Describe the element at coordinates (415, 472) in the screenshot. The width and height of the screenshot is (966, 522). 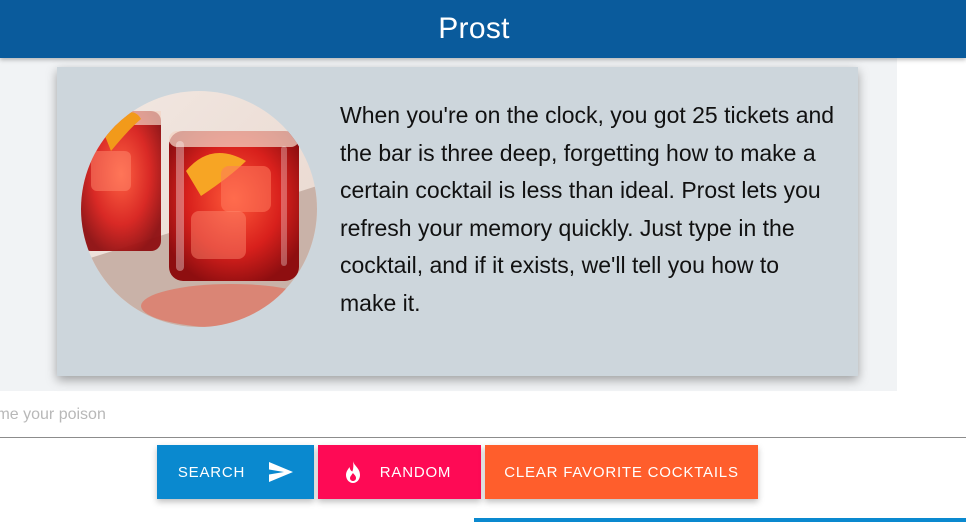
I see `random-button-label: RANDOM` at that location.